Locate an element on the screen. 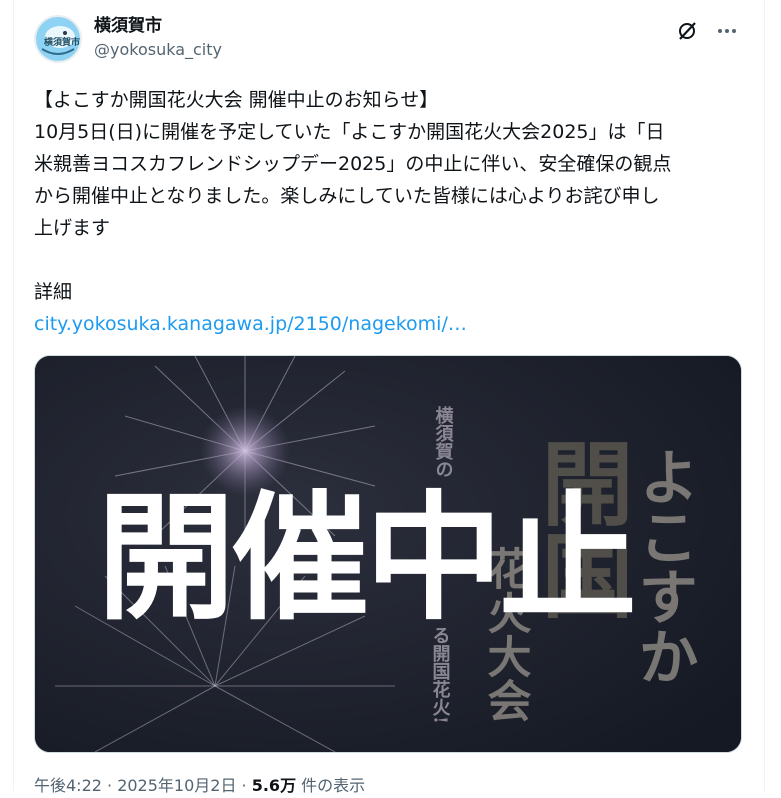 The image size is (781, 798). post-meta: 午後4:22 · 2025年10月2日 · 5.6万 件の表示 is located at coordinates (199, 786).